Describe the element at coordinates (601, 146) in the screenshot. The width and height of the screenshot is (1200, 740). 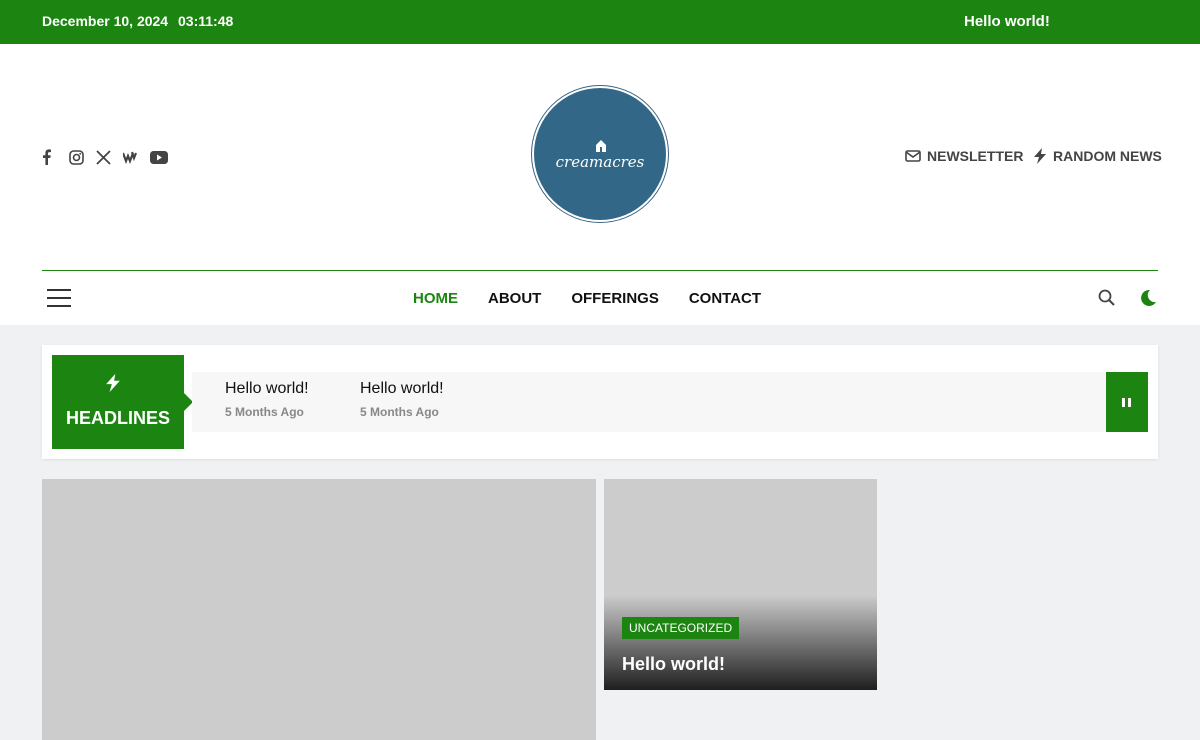
I see `house-icon` at that location.